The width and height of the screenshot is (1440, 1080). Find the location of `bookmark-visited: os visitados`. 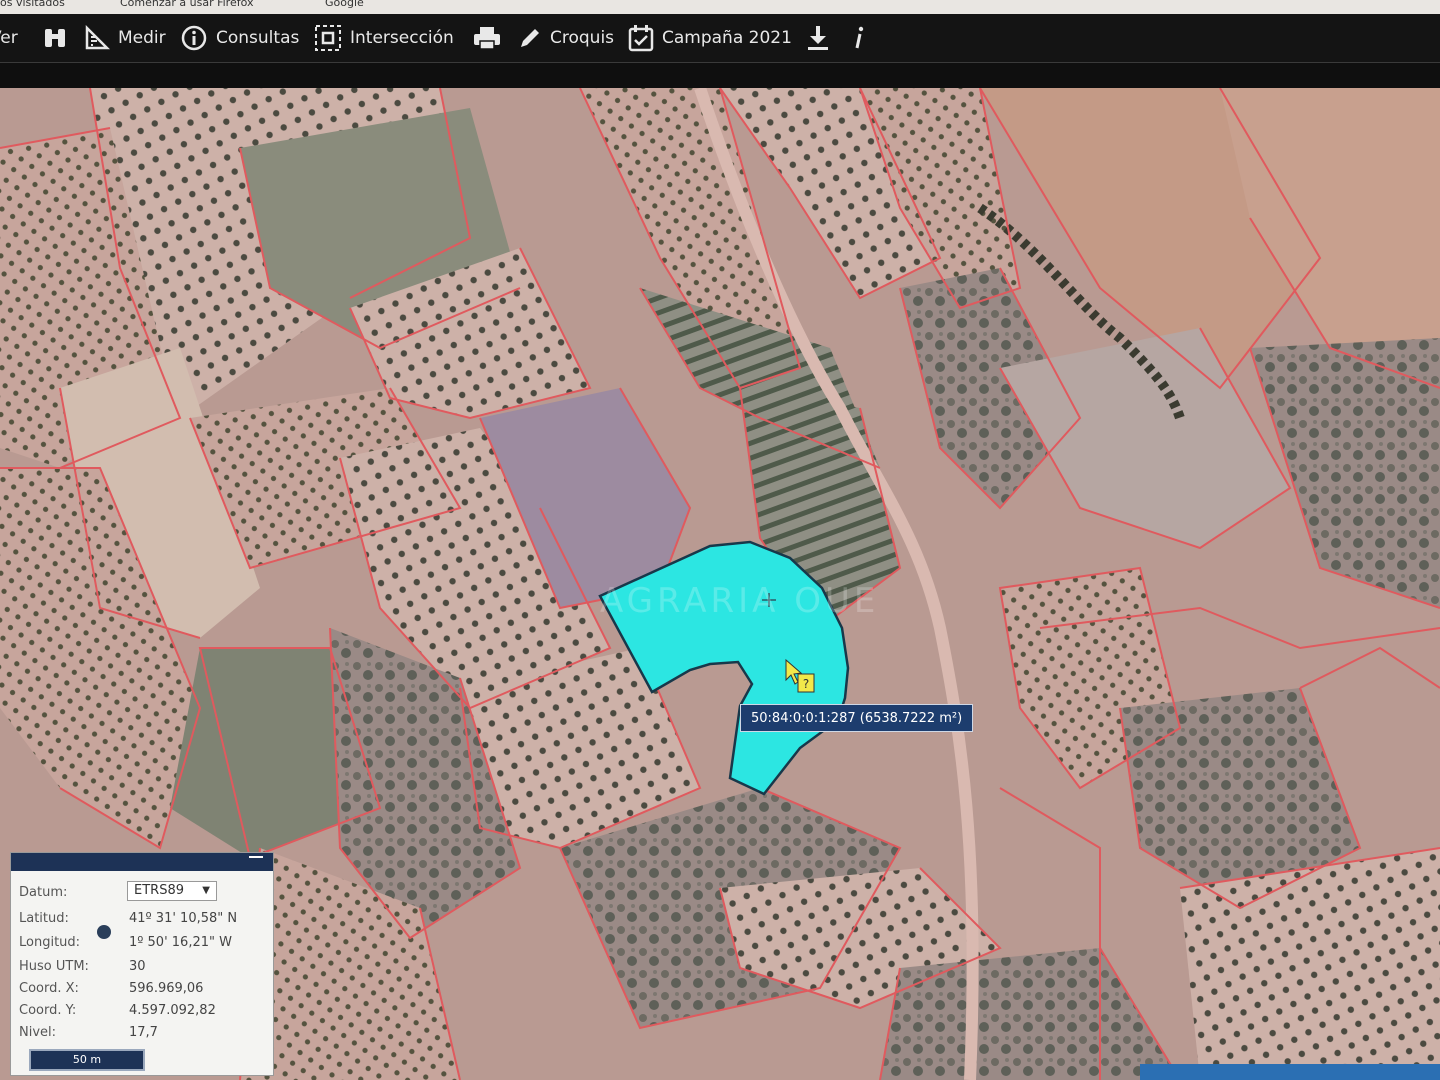

bookmark-visited: os visitados is located at coordinates (32, 4).